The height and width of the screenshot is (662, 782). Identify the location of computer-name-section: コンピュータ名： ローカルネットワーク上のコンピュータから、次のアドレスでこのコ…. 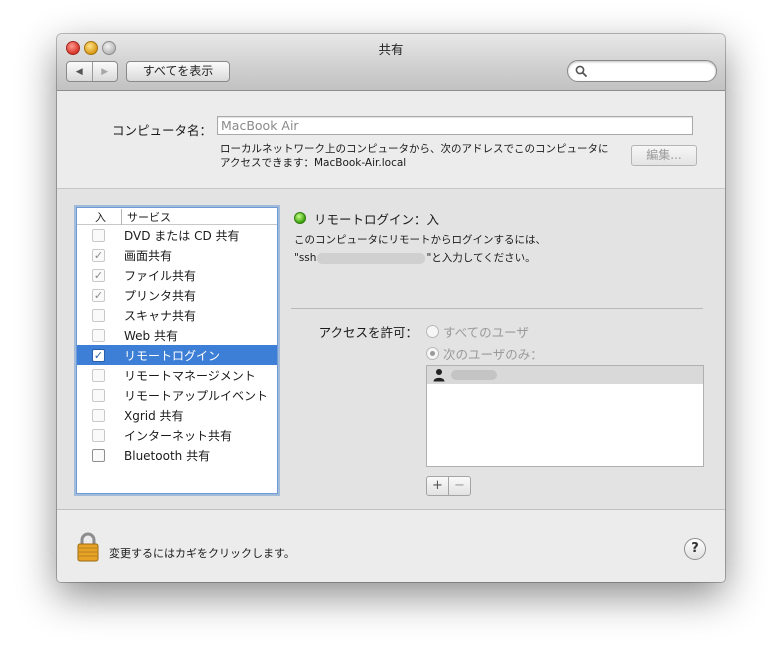
(391, 140).